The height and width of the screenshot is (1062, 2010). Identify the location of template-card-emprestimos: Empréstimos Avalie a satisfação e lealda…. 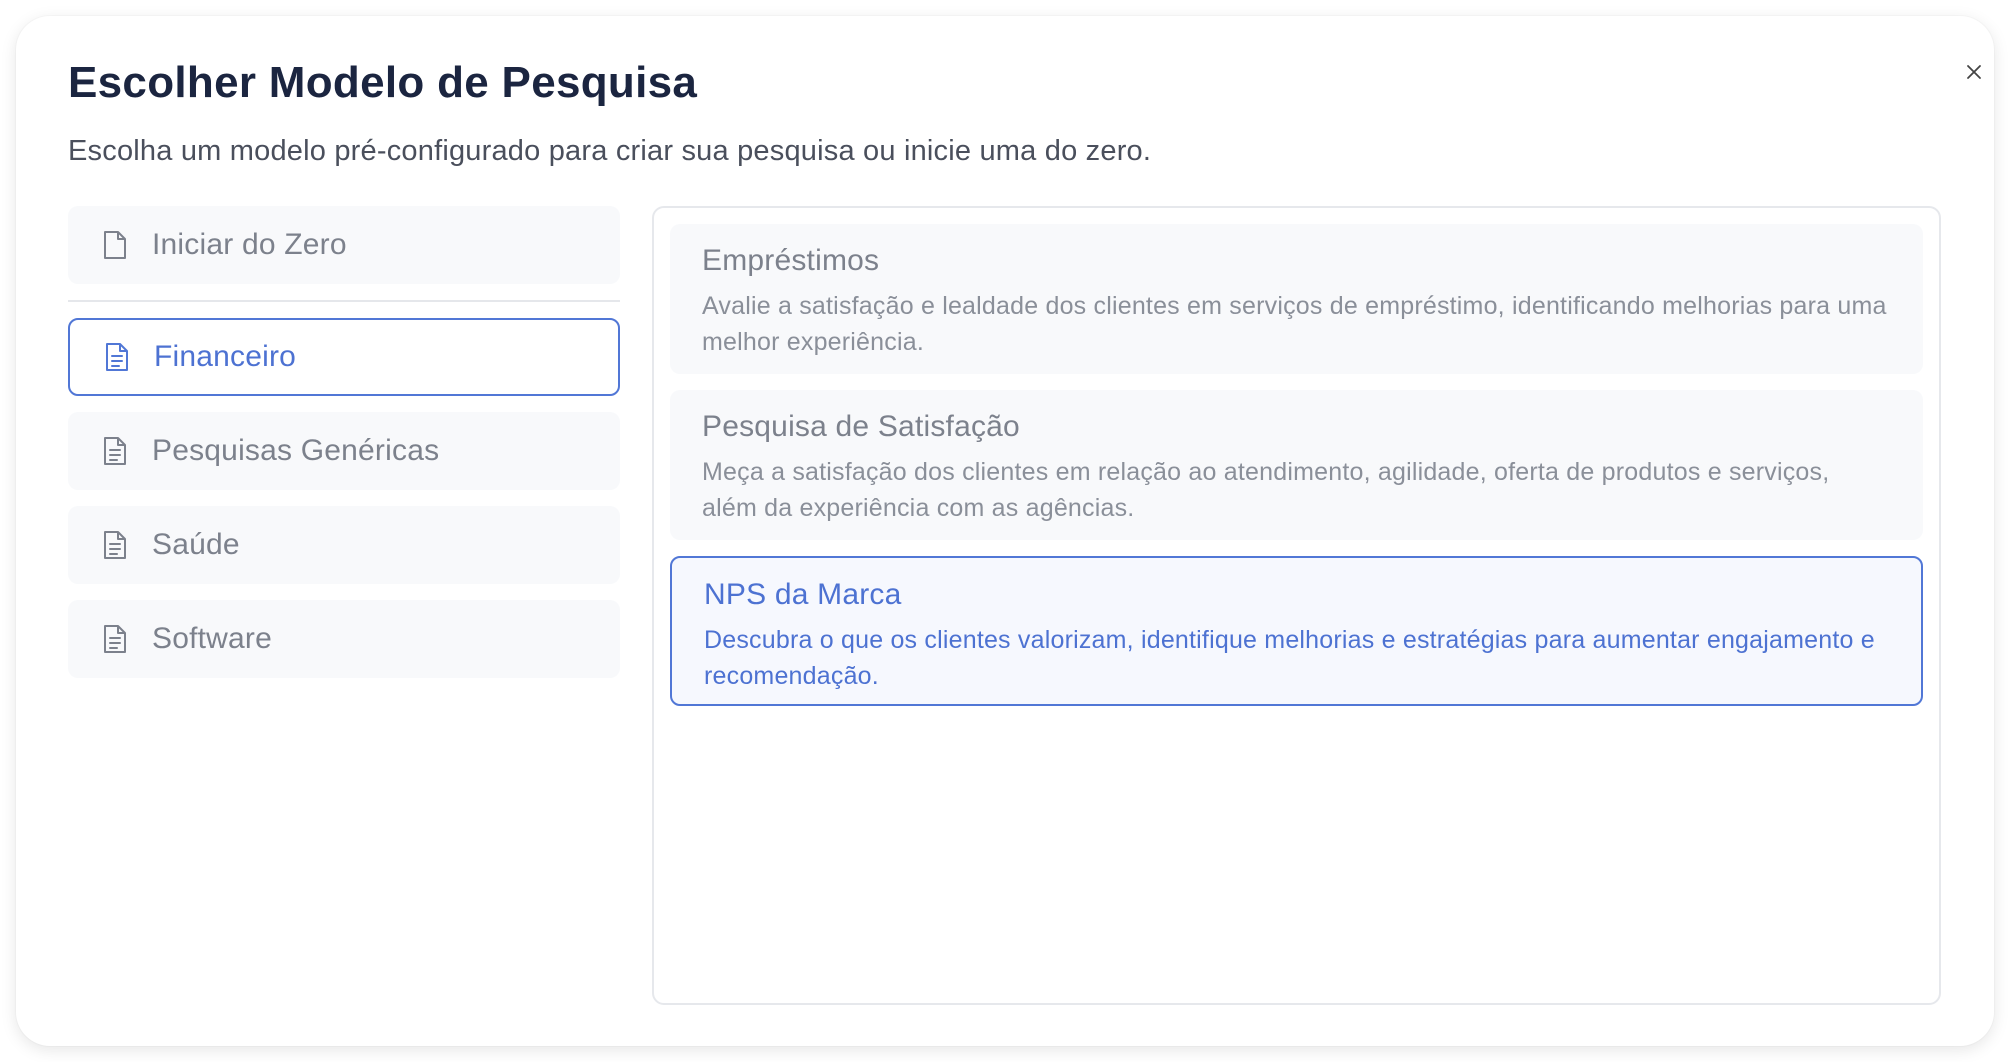
(1296, 299).